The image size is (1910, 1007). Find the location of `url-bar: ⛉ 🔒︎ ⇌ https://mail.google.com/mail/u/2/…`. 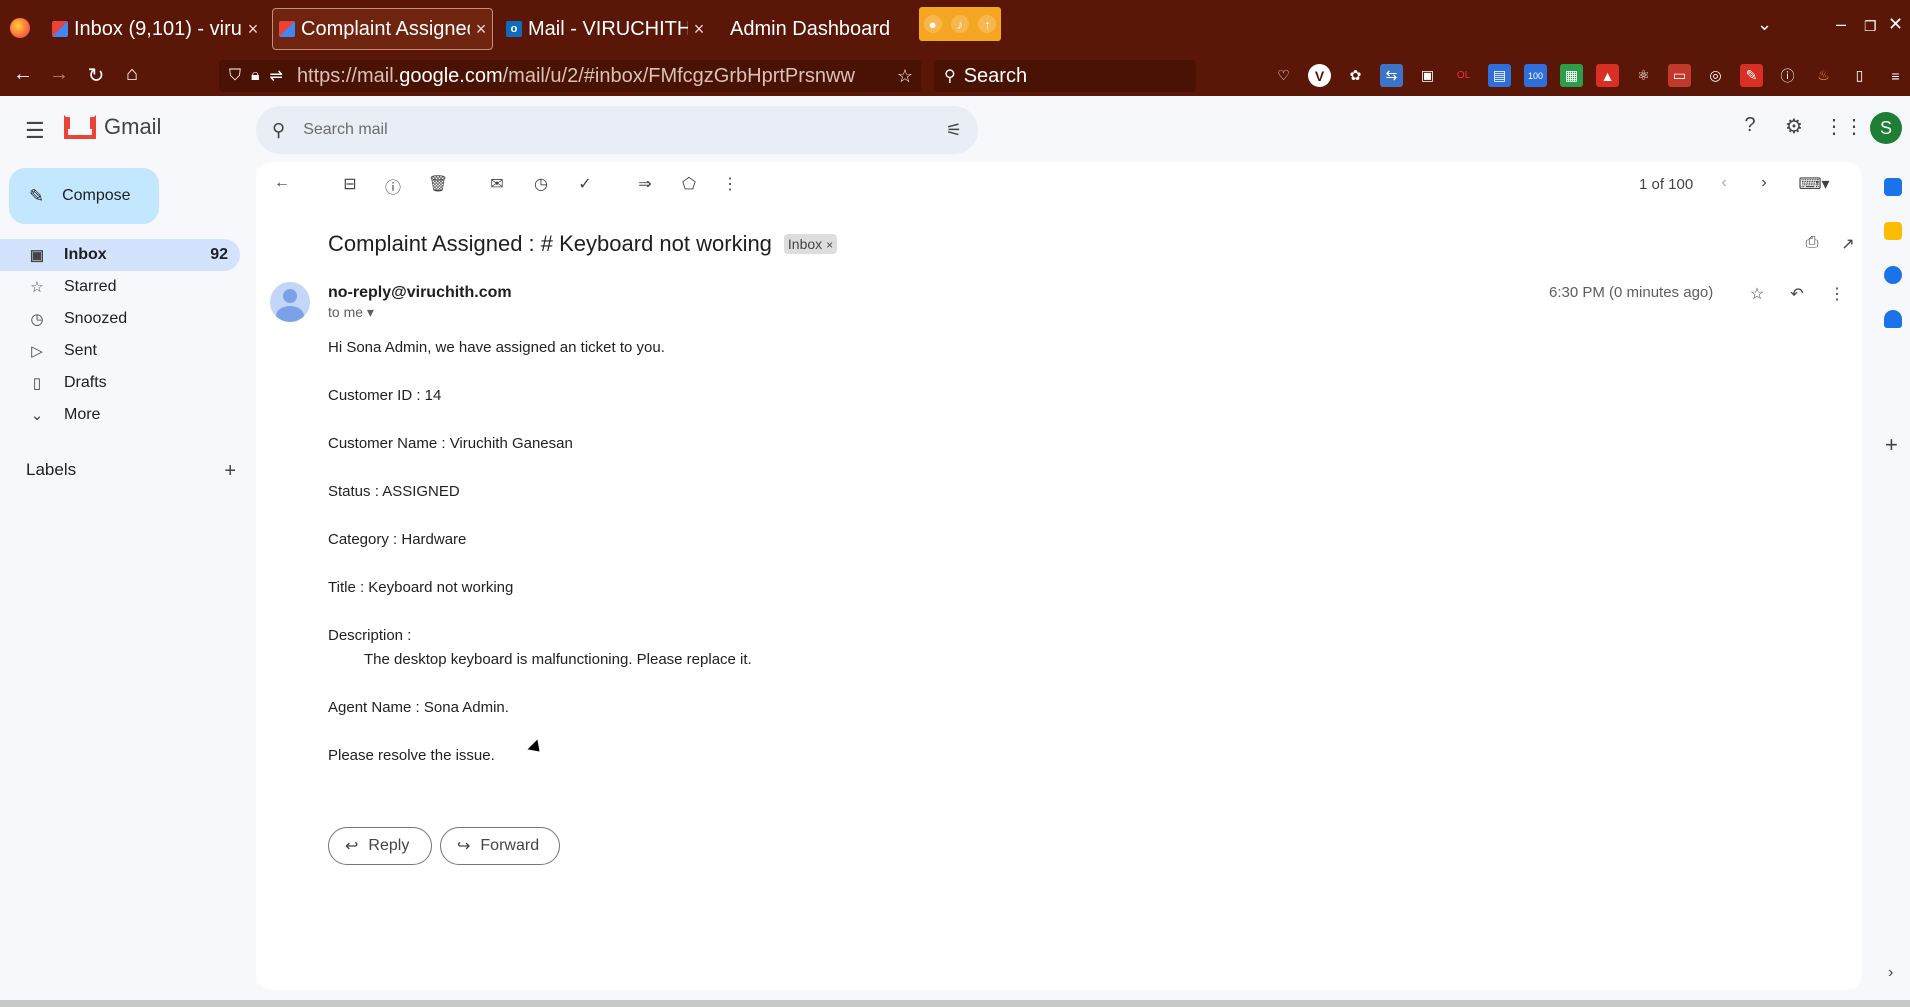

url-bar: ⛉ 🔒︎ ⇌ https://mail.google.com/mail/u/2/… is located at coordinates (570, 76).